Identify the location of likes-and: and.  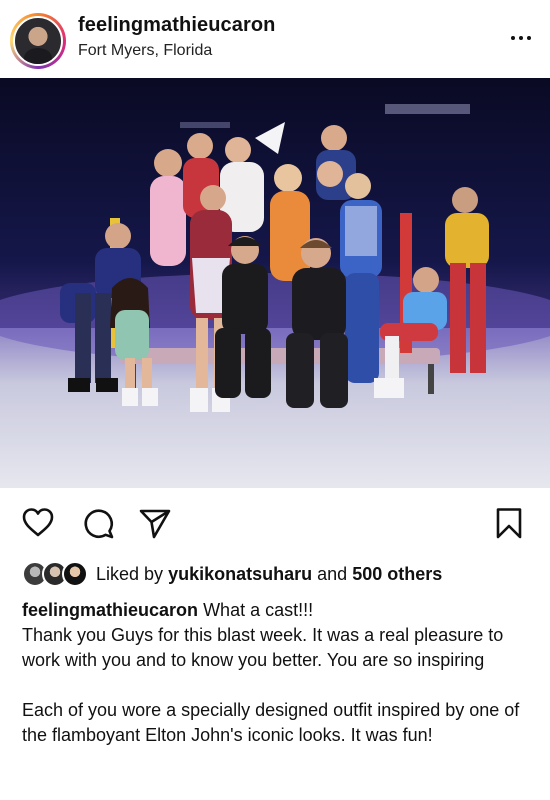
(332, 573).